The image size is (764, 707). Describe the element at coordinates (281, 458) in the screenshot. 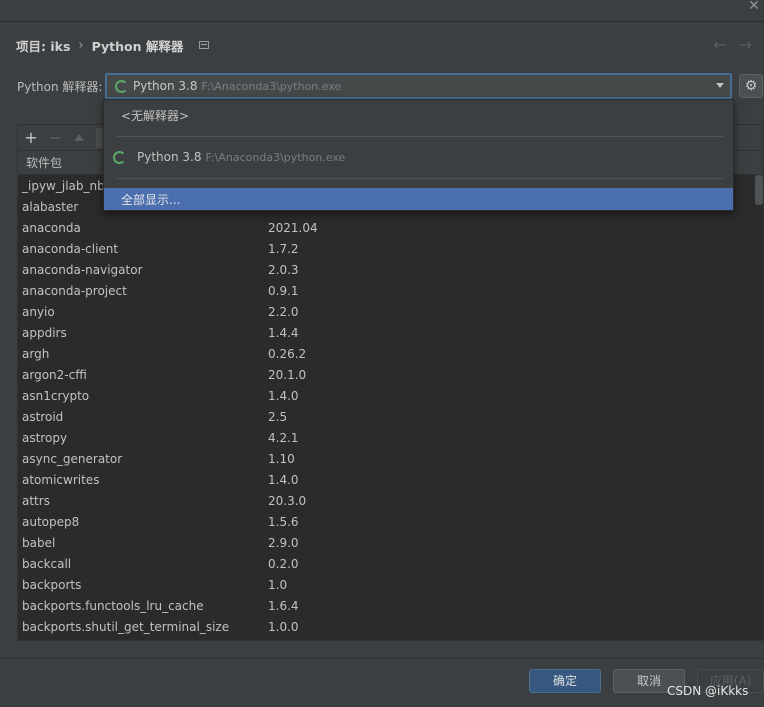

I see `package-version: 1.10` at that location.